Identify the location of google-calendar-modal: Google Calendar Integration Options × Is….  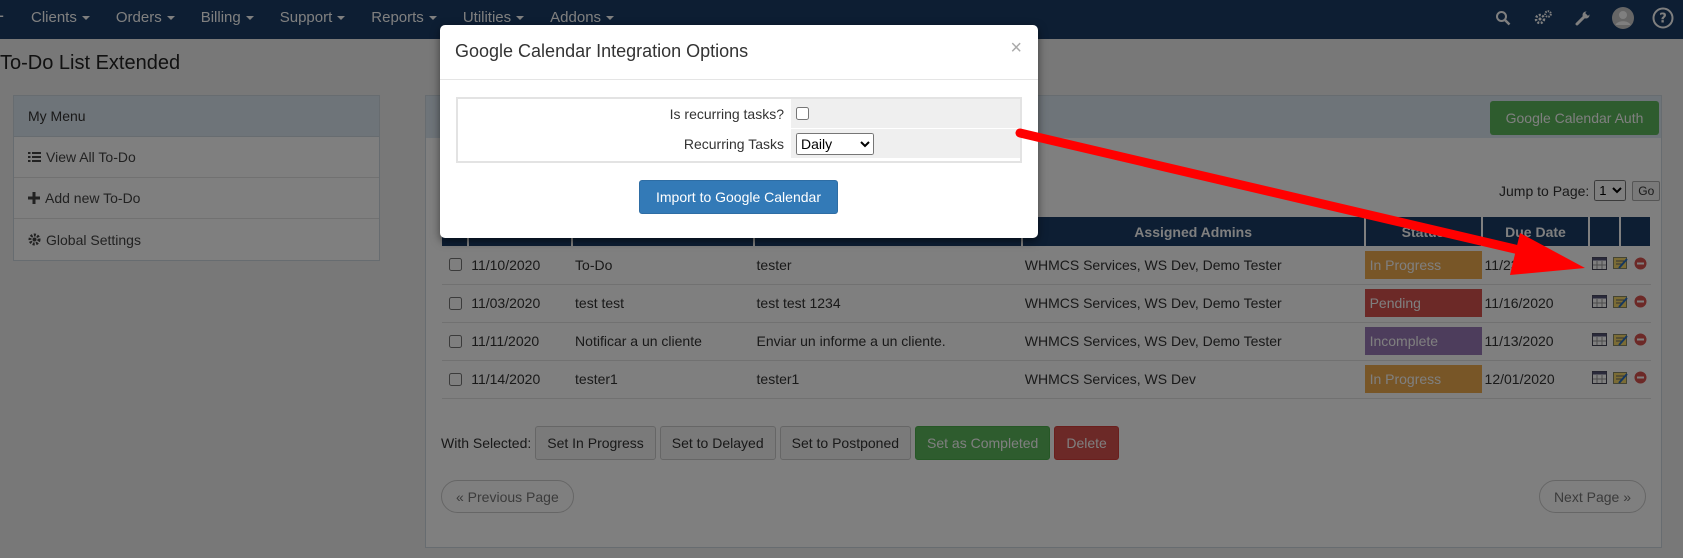
(739, 131).